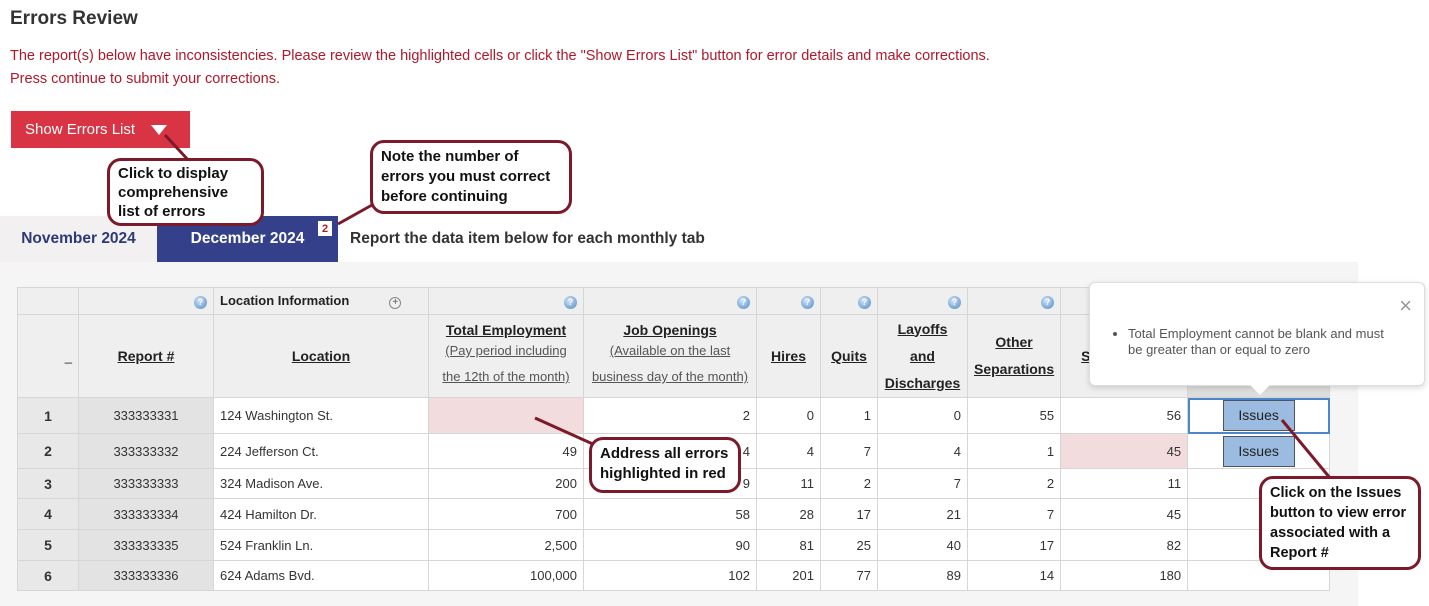 Image resolution: width=1429 pixels, height=606 pixels. I want to click on layoffs-header: Layoffs and Discharges, so click(922, 356).